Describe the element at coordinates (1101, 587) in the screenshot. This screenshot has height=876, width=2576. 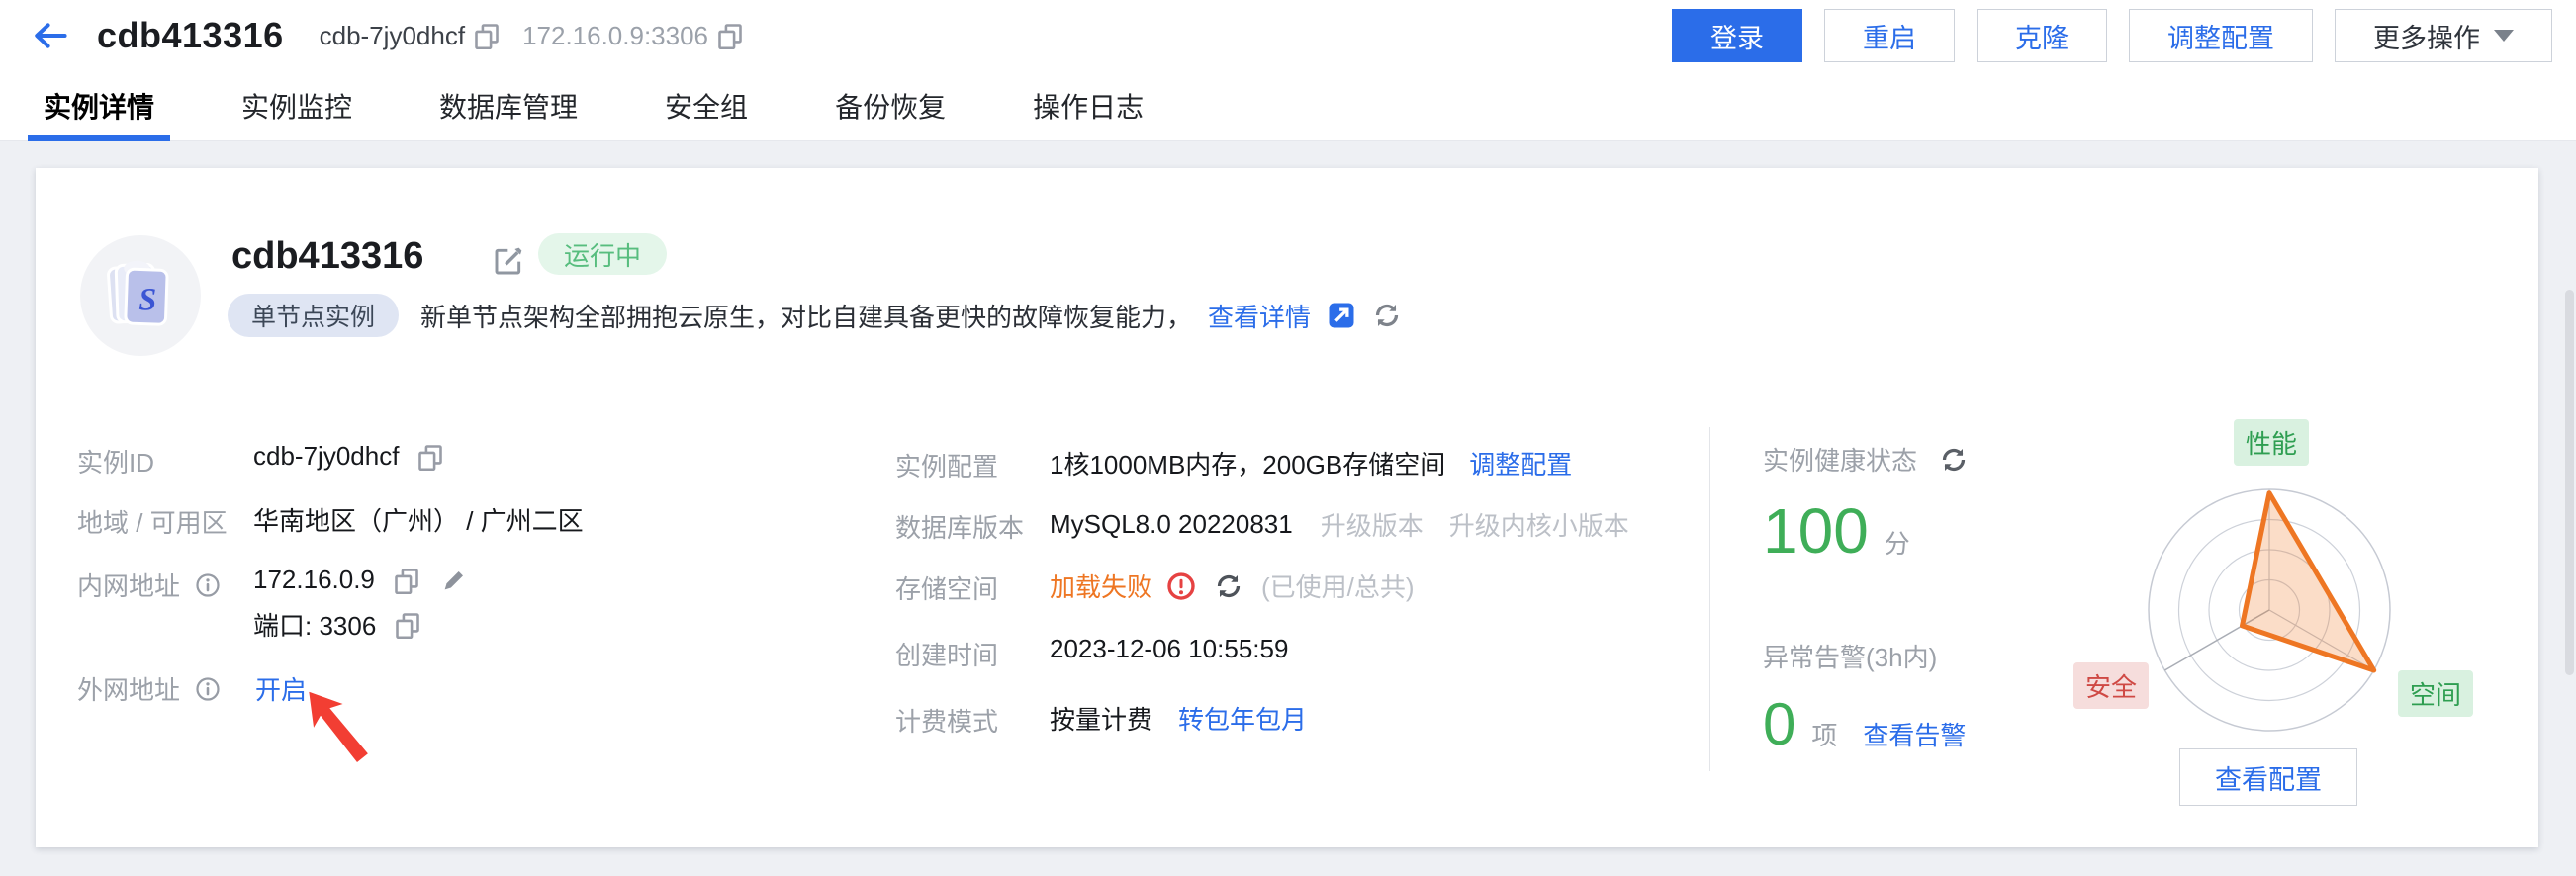
I see `storage-error-text: 加载失败` at that location.